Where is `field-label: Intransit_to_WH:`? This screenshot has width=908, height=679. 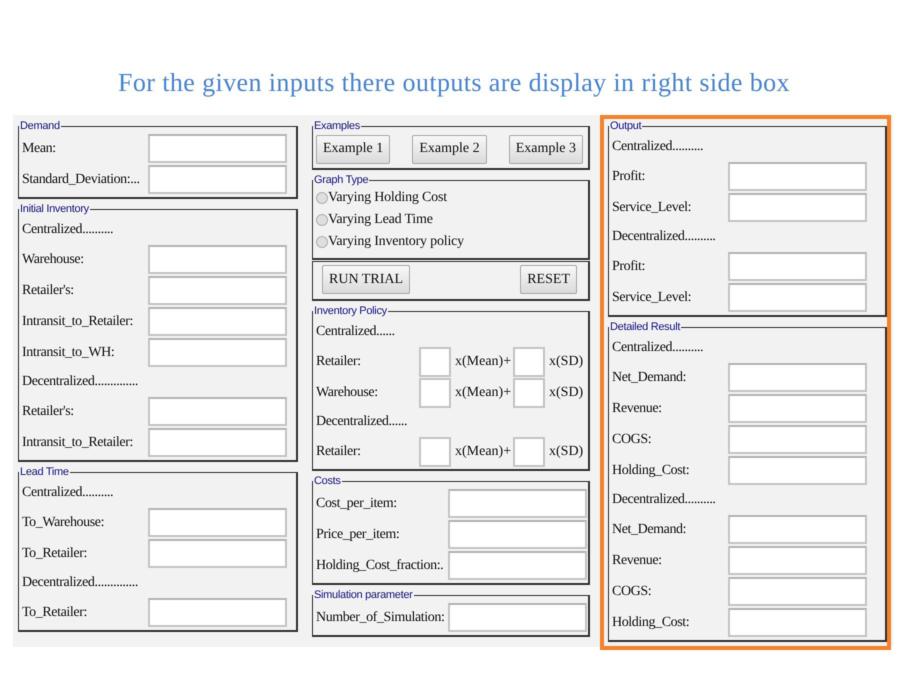
field-label: Intransit_to_WH: is located at coordinates (69, 352).